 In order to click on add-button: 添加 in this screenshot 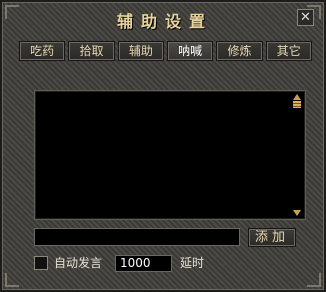, I will do `click(272, 237)`.